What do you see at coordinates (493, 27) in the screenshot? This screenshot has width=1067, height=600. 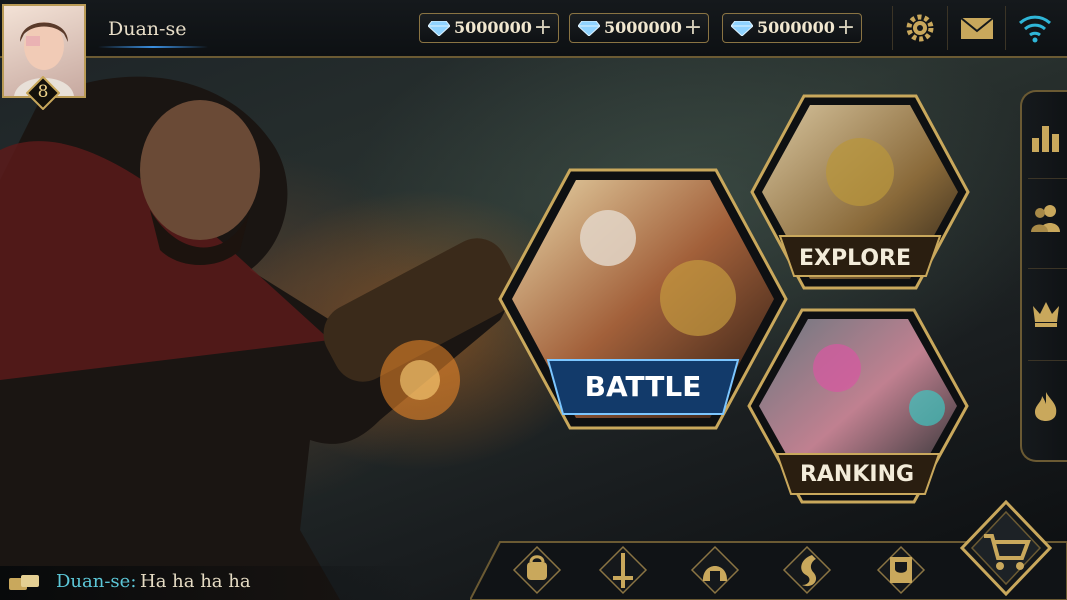 I see `currency-amount-1: 5000000` at bounding box center [493, 27].